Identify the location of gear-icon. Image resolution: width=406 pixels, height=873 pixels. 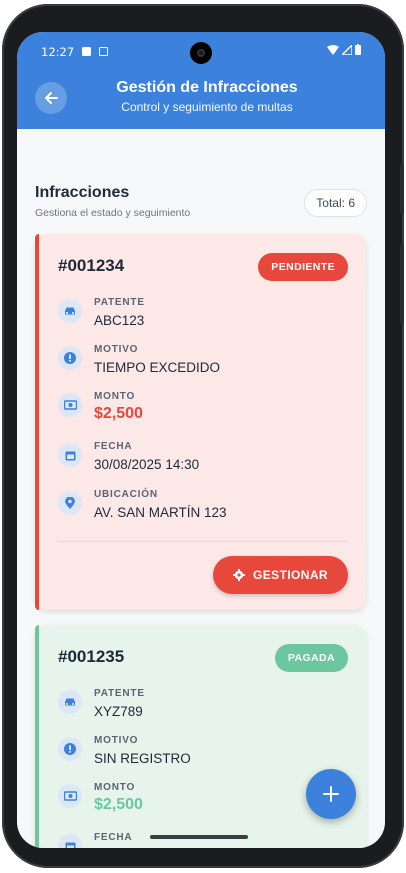
(239, 575).